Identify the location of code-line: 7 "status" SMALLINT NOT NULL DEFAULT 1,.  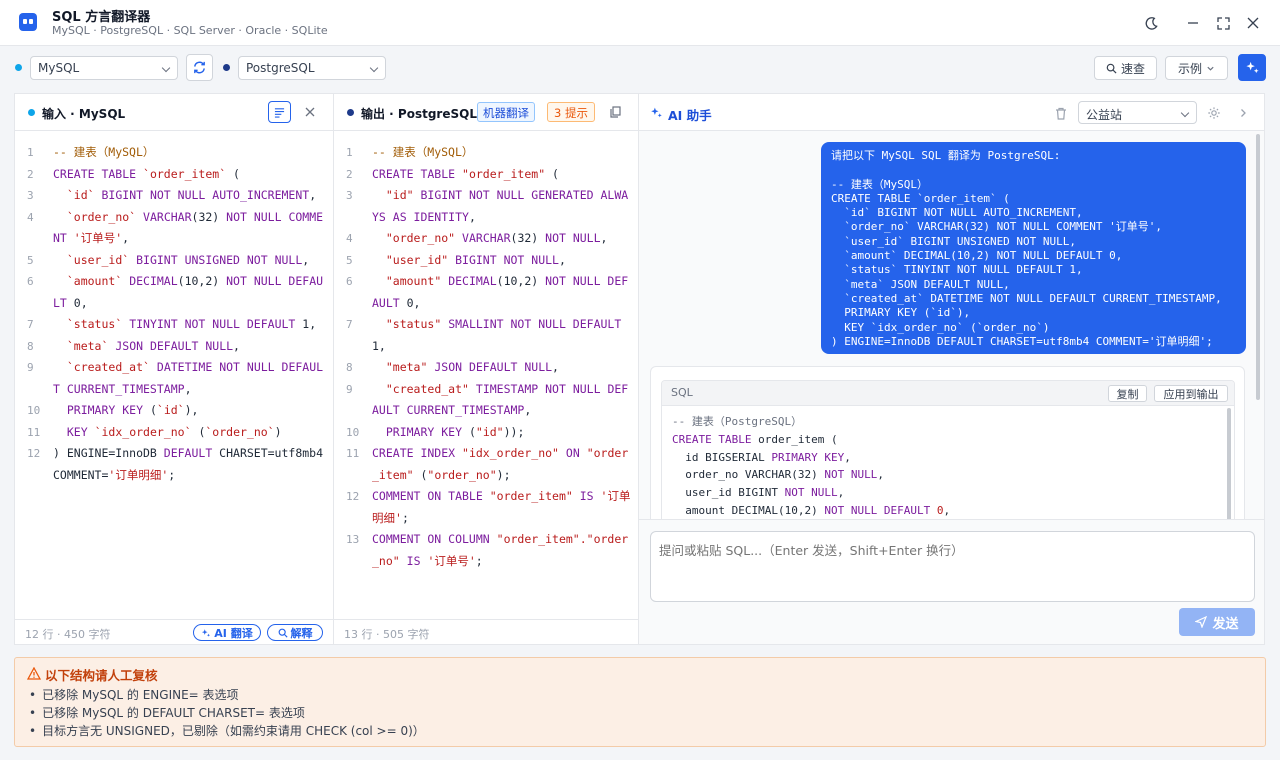
(486, 335).